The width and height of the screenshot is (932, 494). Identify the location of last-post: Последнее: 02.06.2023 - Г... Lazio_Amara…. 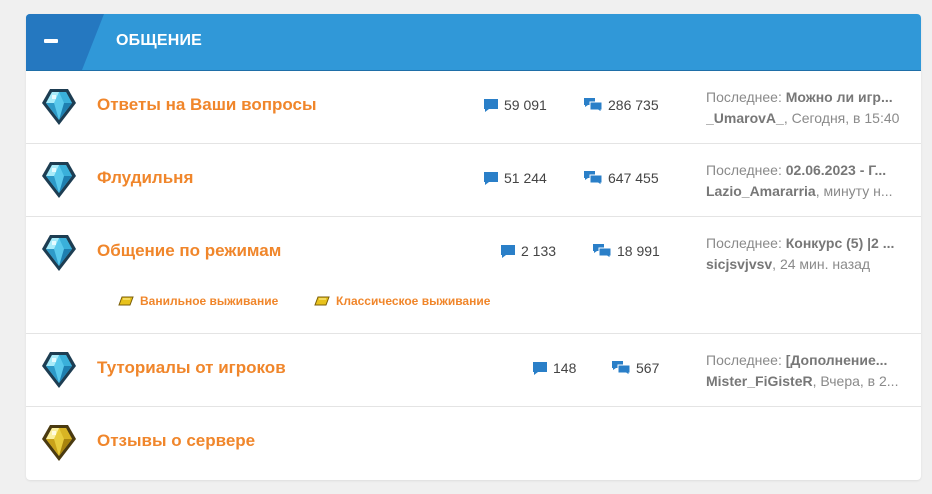
(799, 180).